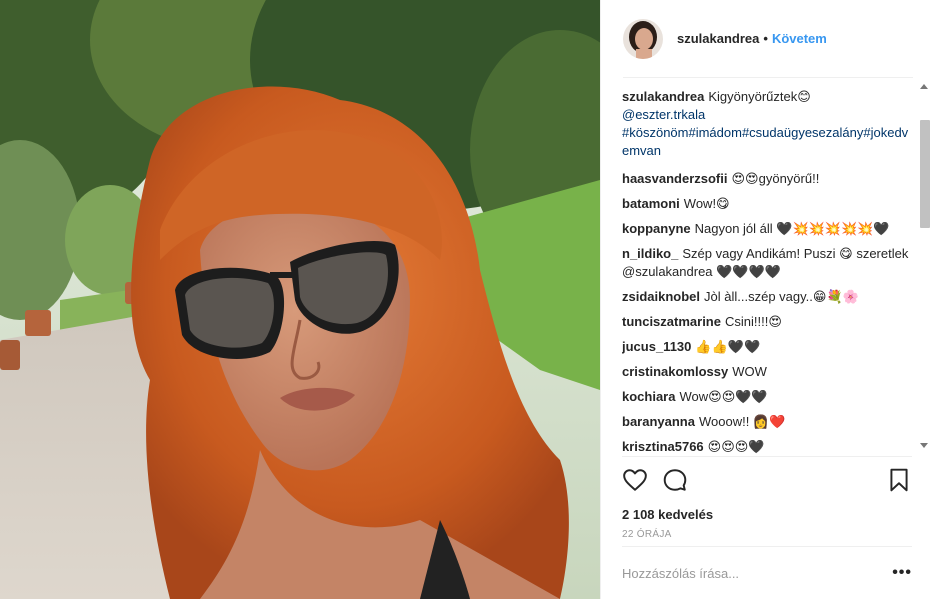 This screenshot has height=599, width=936. I want to click on add-comment-bar: •••, so click(767, 572).